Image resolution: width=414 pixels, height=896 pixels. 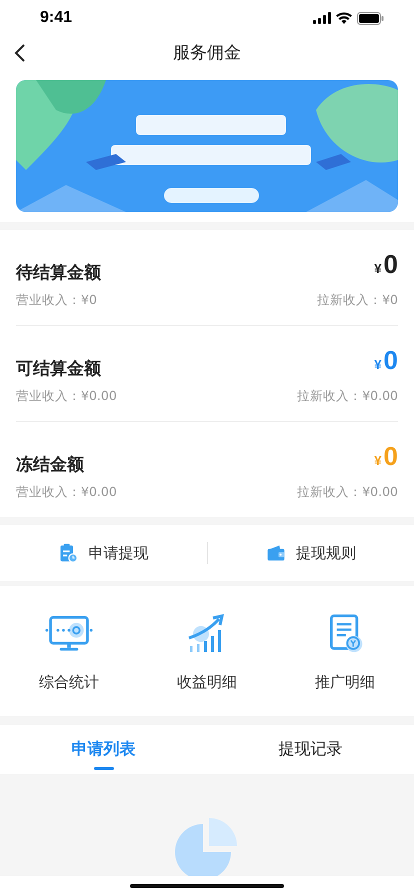 What do you see at coordinates (322, 18) in the screenshot?
I see `signal-icon` at bounding box center [322, 18].